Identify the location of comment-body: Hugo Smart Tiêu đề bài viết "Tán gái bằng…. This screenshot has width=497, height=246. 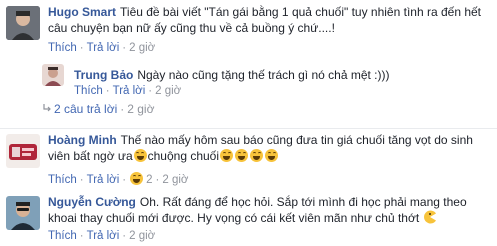
(268, 20).